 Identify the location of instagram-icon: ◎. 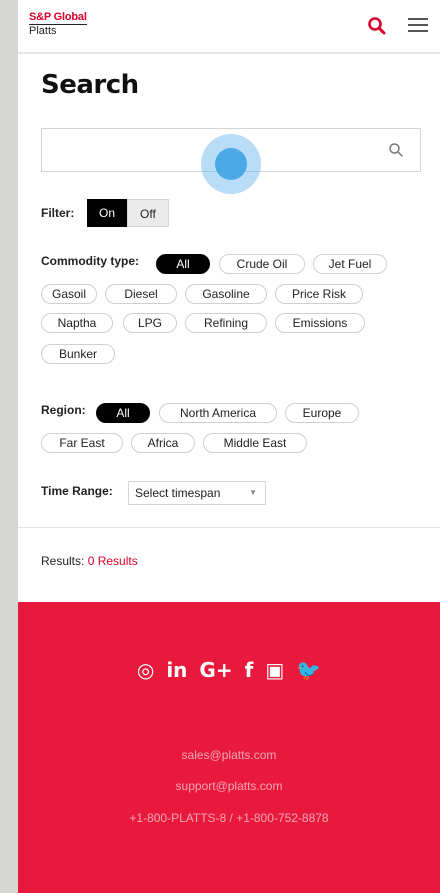
(145, 670).